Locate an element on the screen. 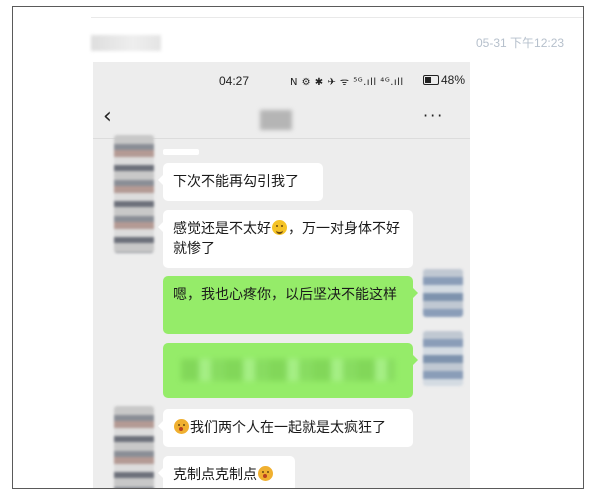 The image size is (597, 497). flushed-emoji is located at coordinates (265, 473).